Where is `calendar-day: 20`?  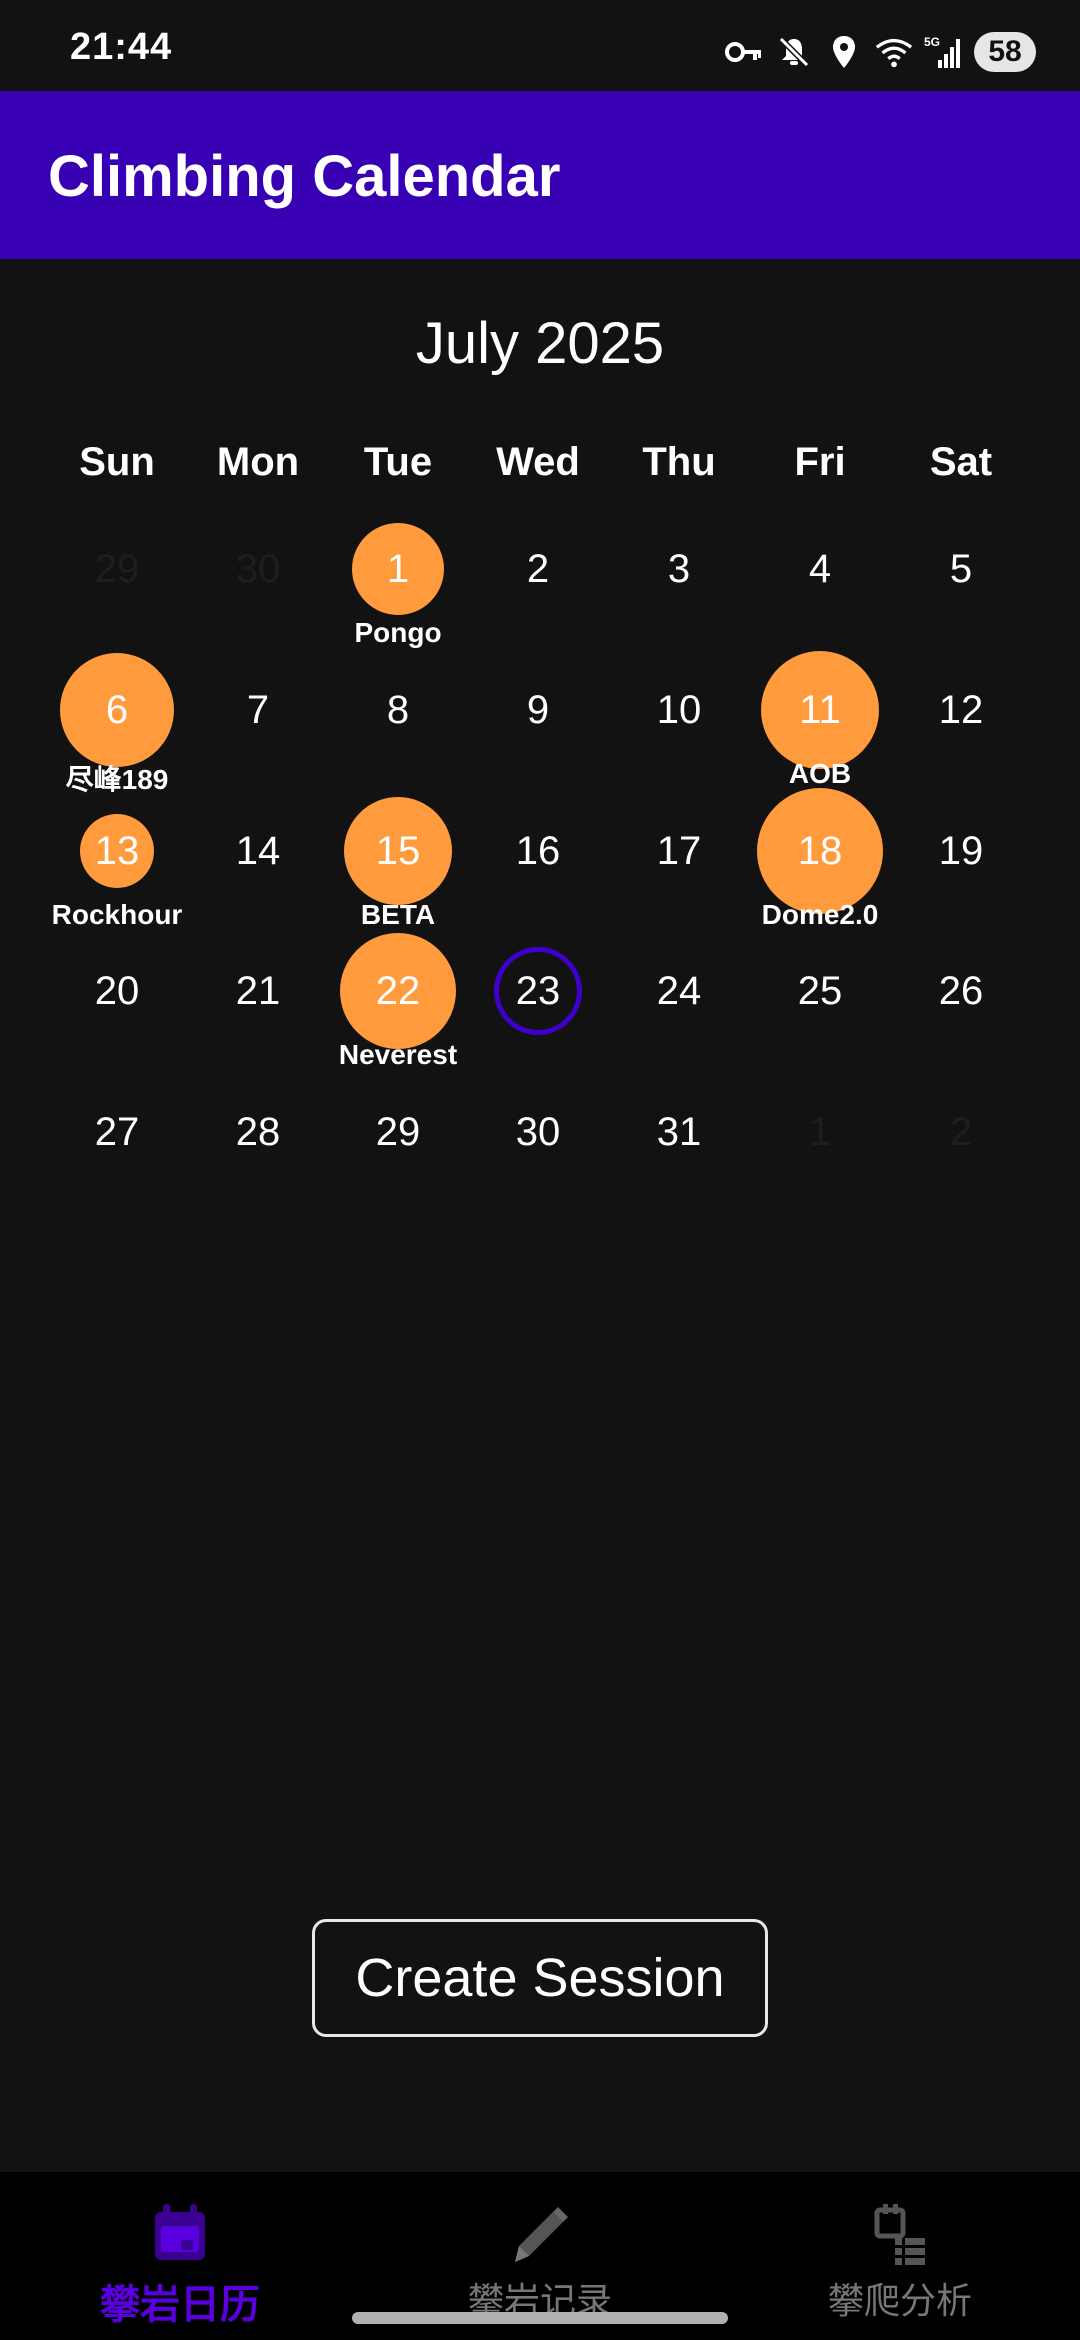 calendar-day: 20 is located at coordinates (117, 991).